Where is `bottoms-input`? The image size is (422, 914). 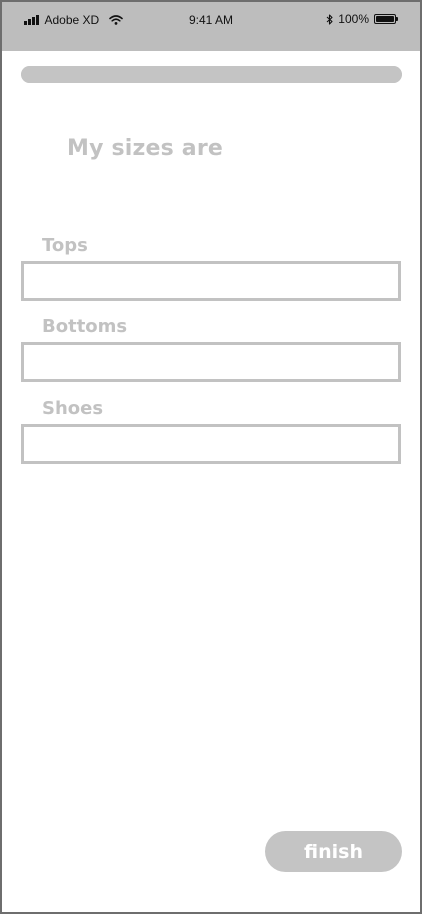 bottoms-input is located at coordinates (211, 362).